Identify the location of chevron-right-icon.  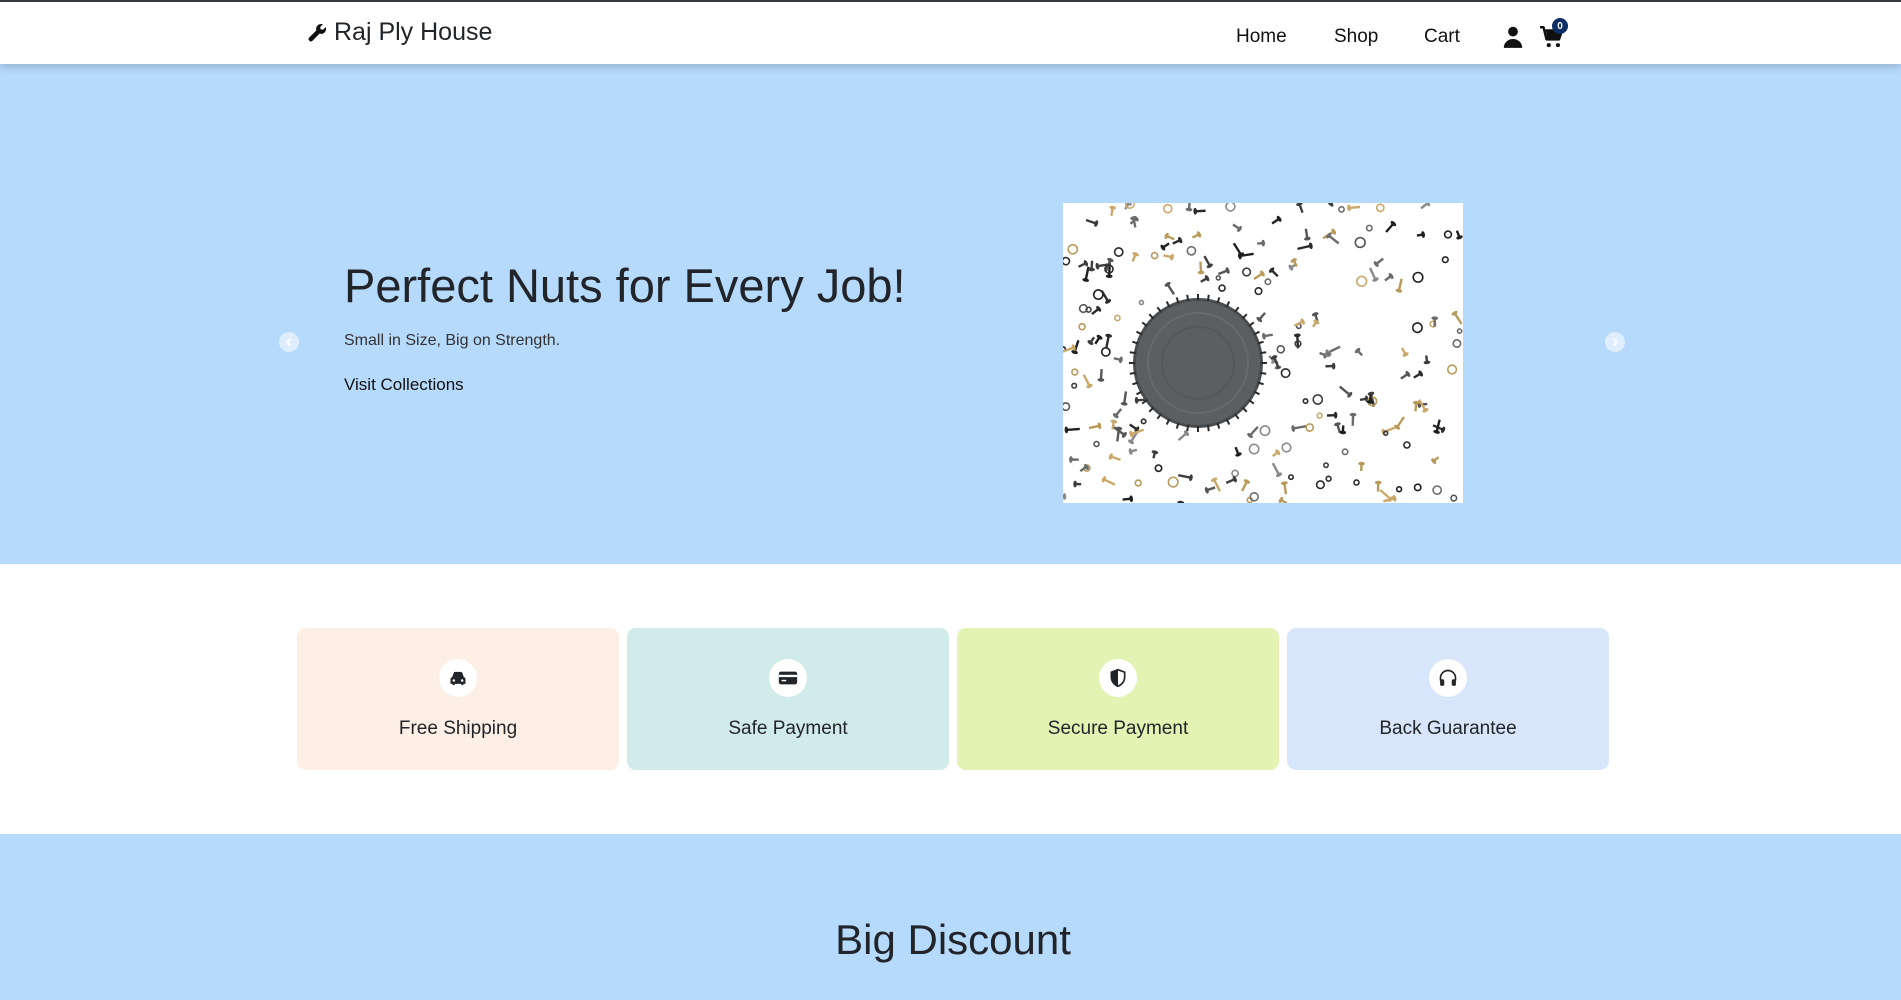
(1615, 342).